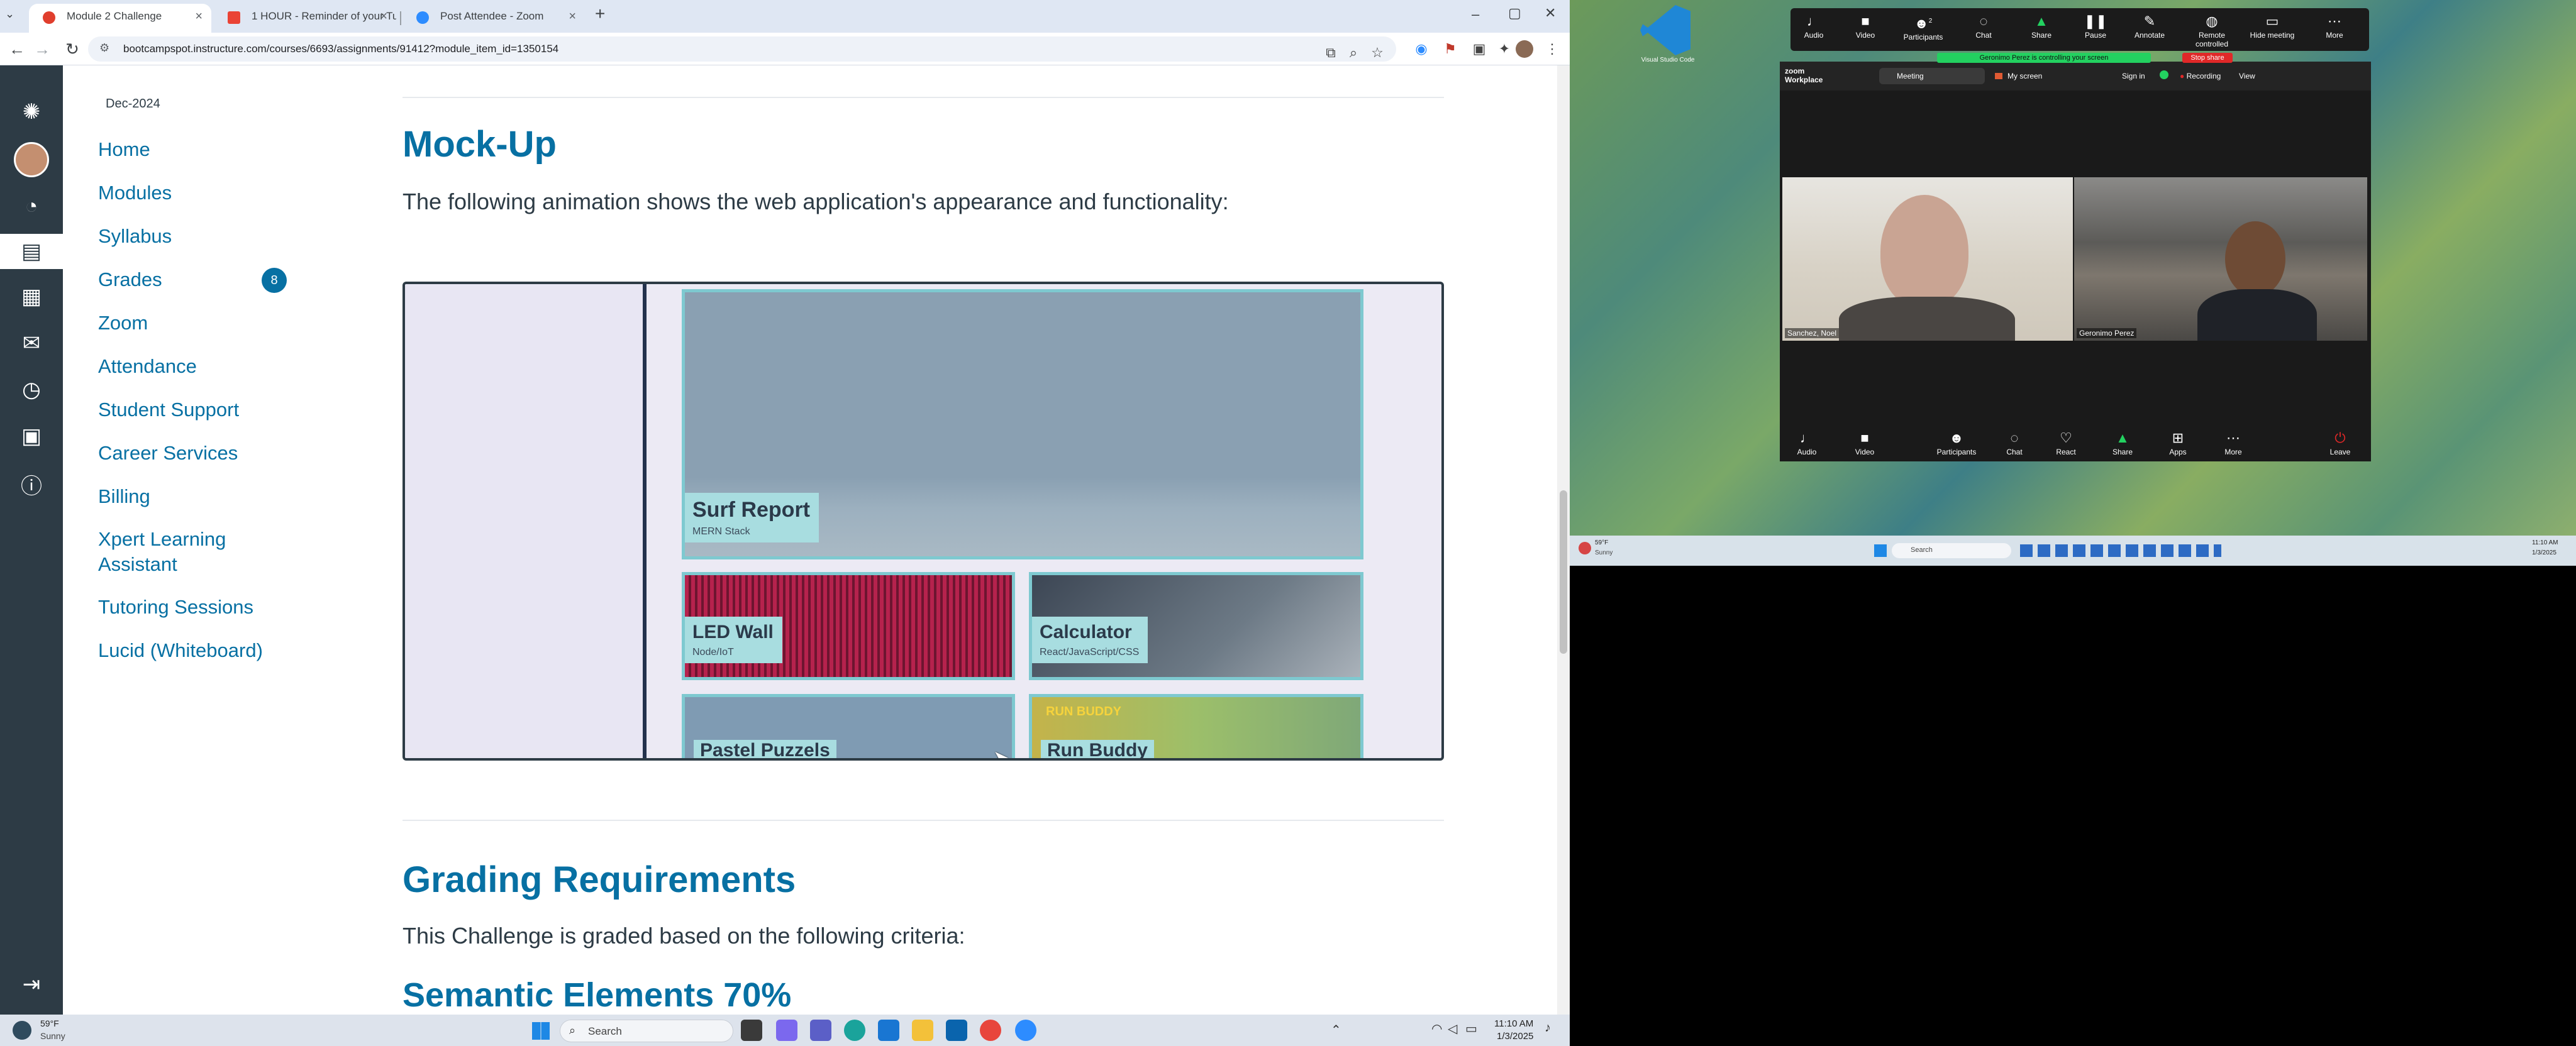 This screenshot has height=1046, width=2576. Describe the element at coordinates (123, 324) in the screenshot. I see `course-nav-zoom: Zoom` at that location.